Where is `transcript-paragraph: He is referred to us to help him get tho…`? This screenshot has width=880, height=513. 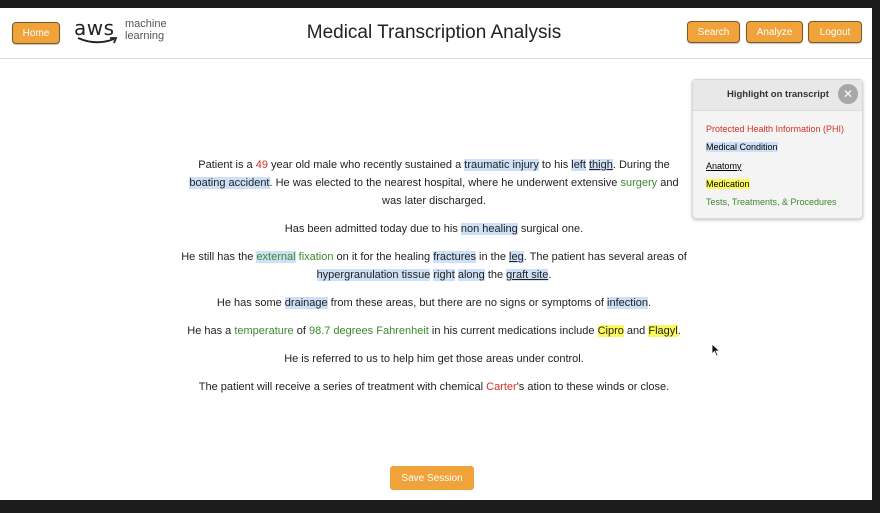 transcript-paragraph: He is referred to us to help him get tho… is located at coordinates (434, 359).